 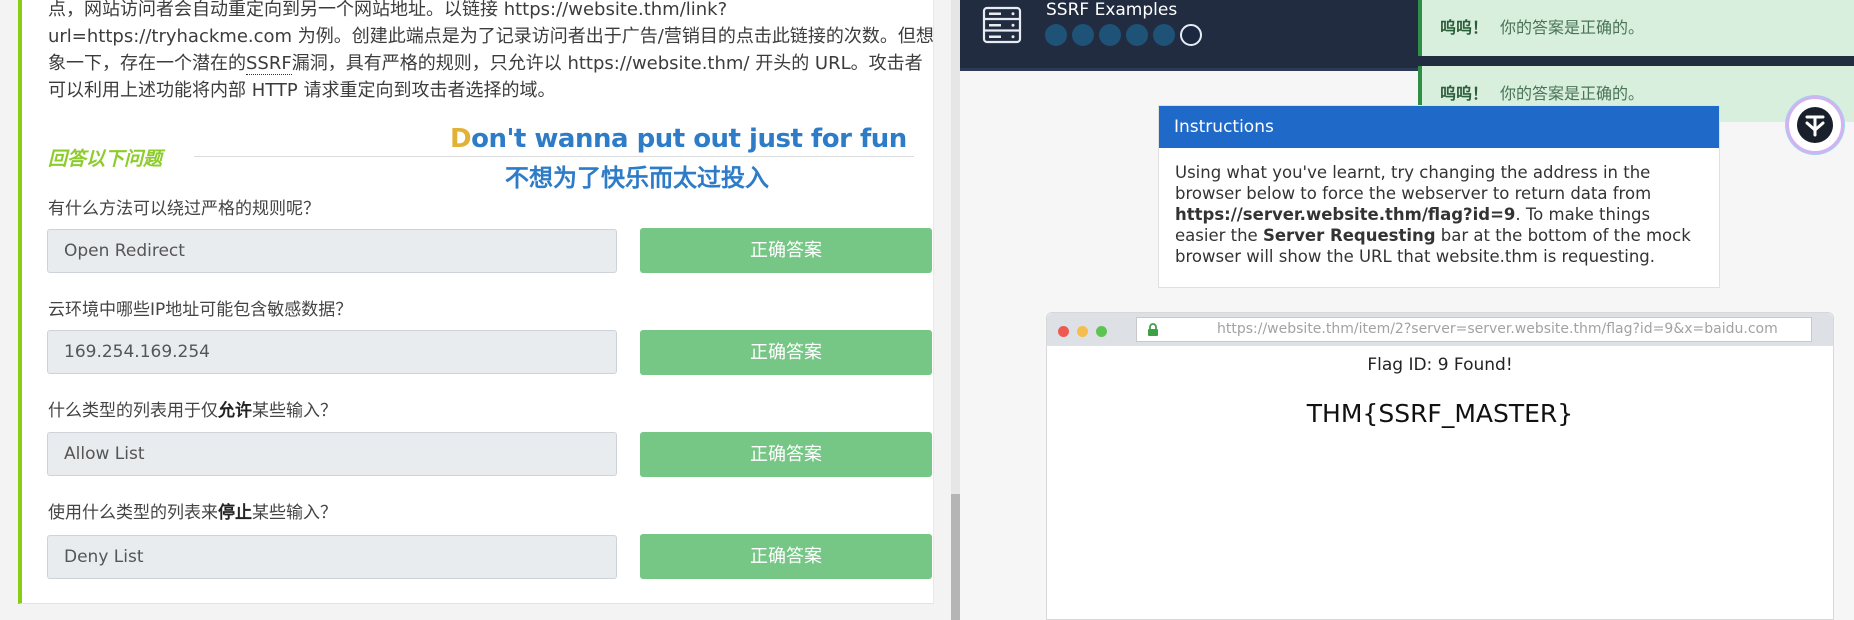 I want to click on close-window-dot, so click(x=1063, y=331).